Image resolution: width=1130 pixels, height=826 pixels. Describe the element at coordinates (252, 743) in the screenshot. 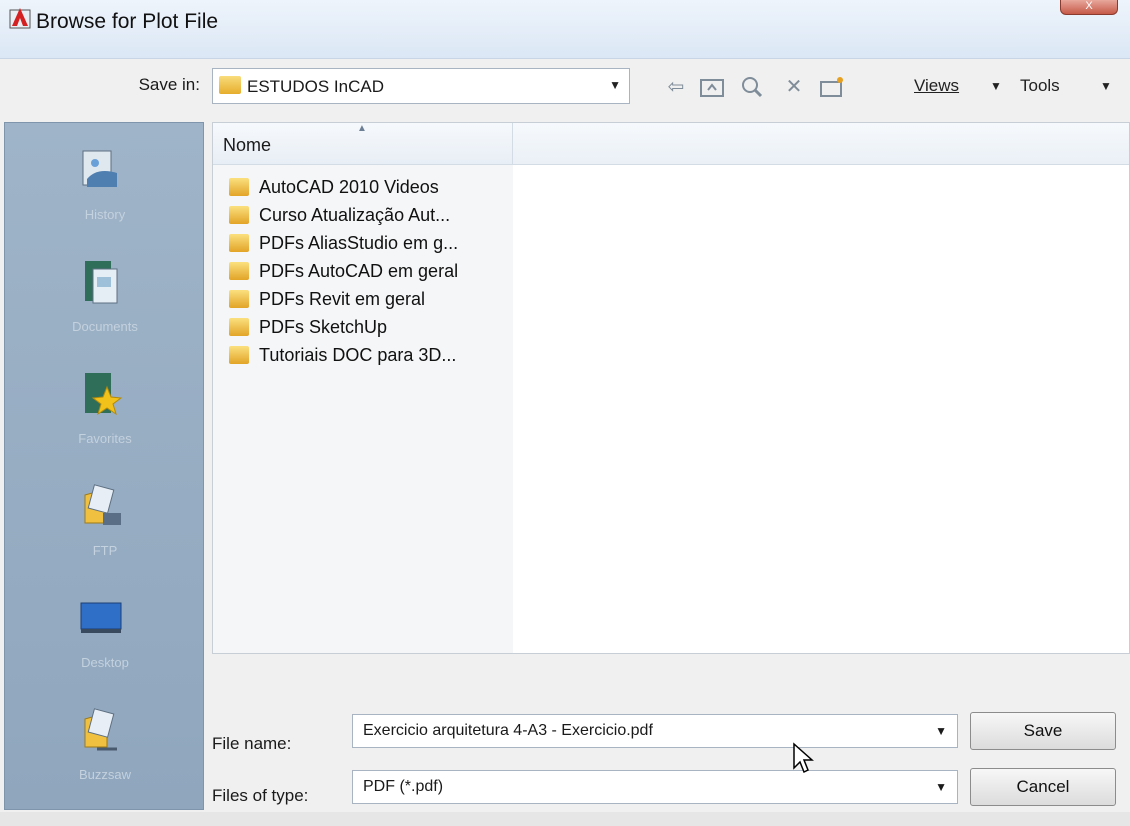

I see `file-name-label: File name:` at that location.